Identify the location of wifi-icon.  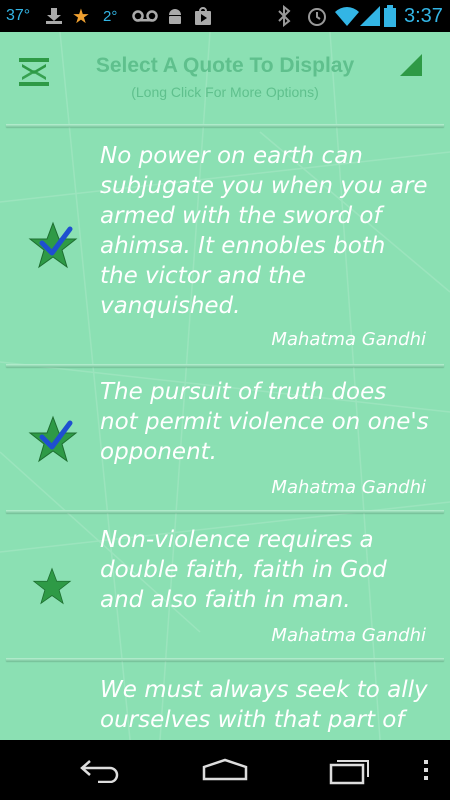
(347, 16).